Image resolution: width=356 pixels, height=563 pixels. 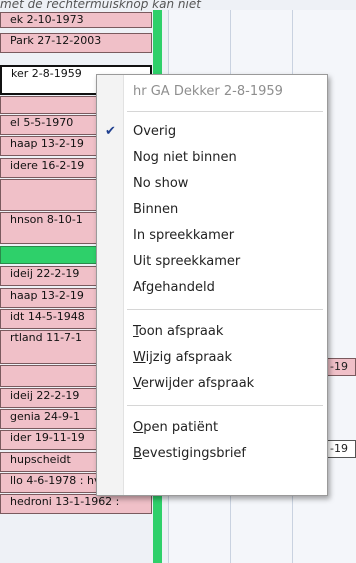 What do you see at coordinates (156, 209) in the screenshot?
I see `menu-item-label: Binnen` at bounding box center [156, 209].